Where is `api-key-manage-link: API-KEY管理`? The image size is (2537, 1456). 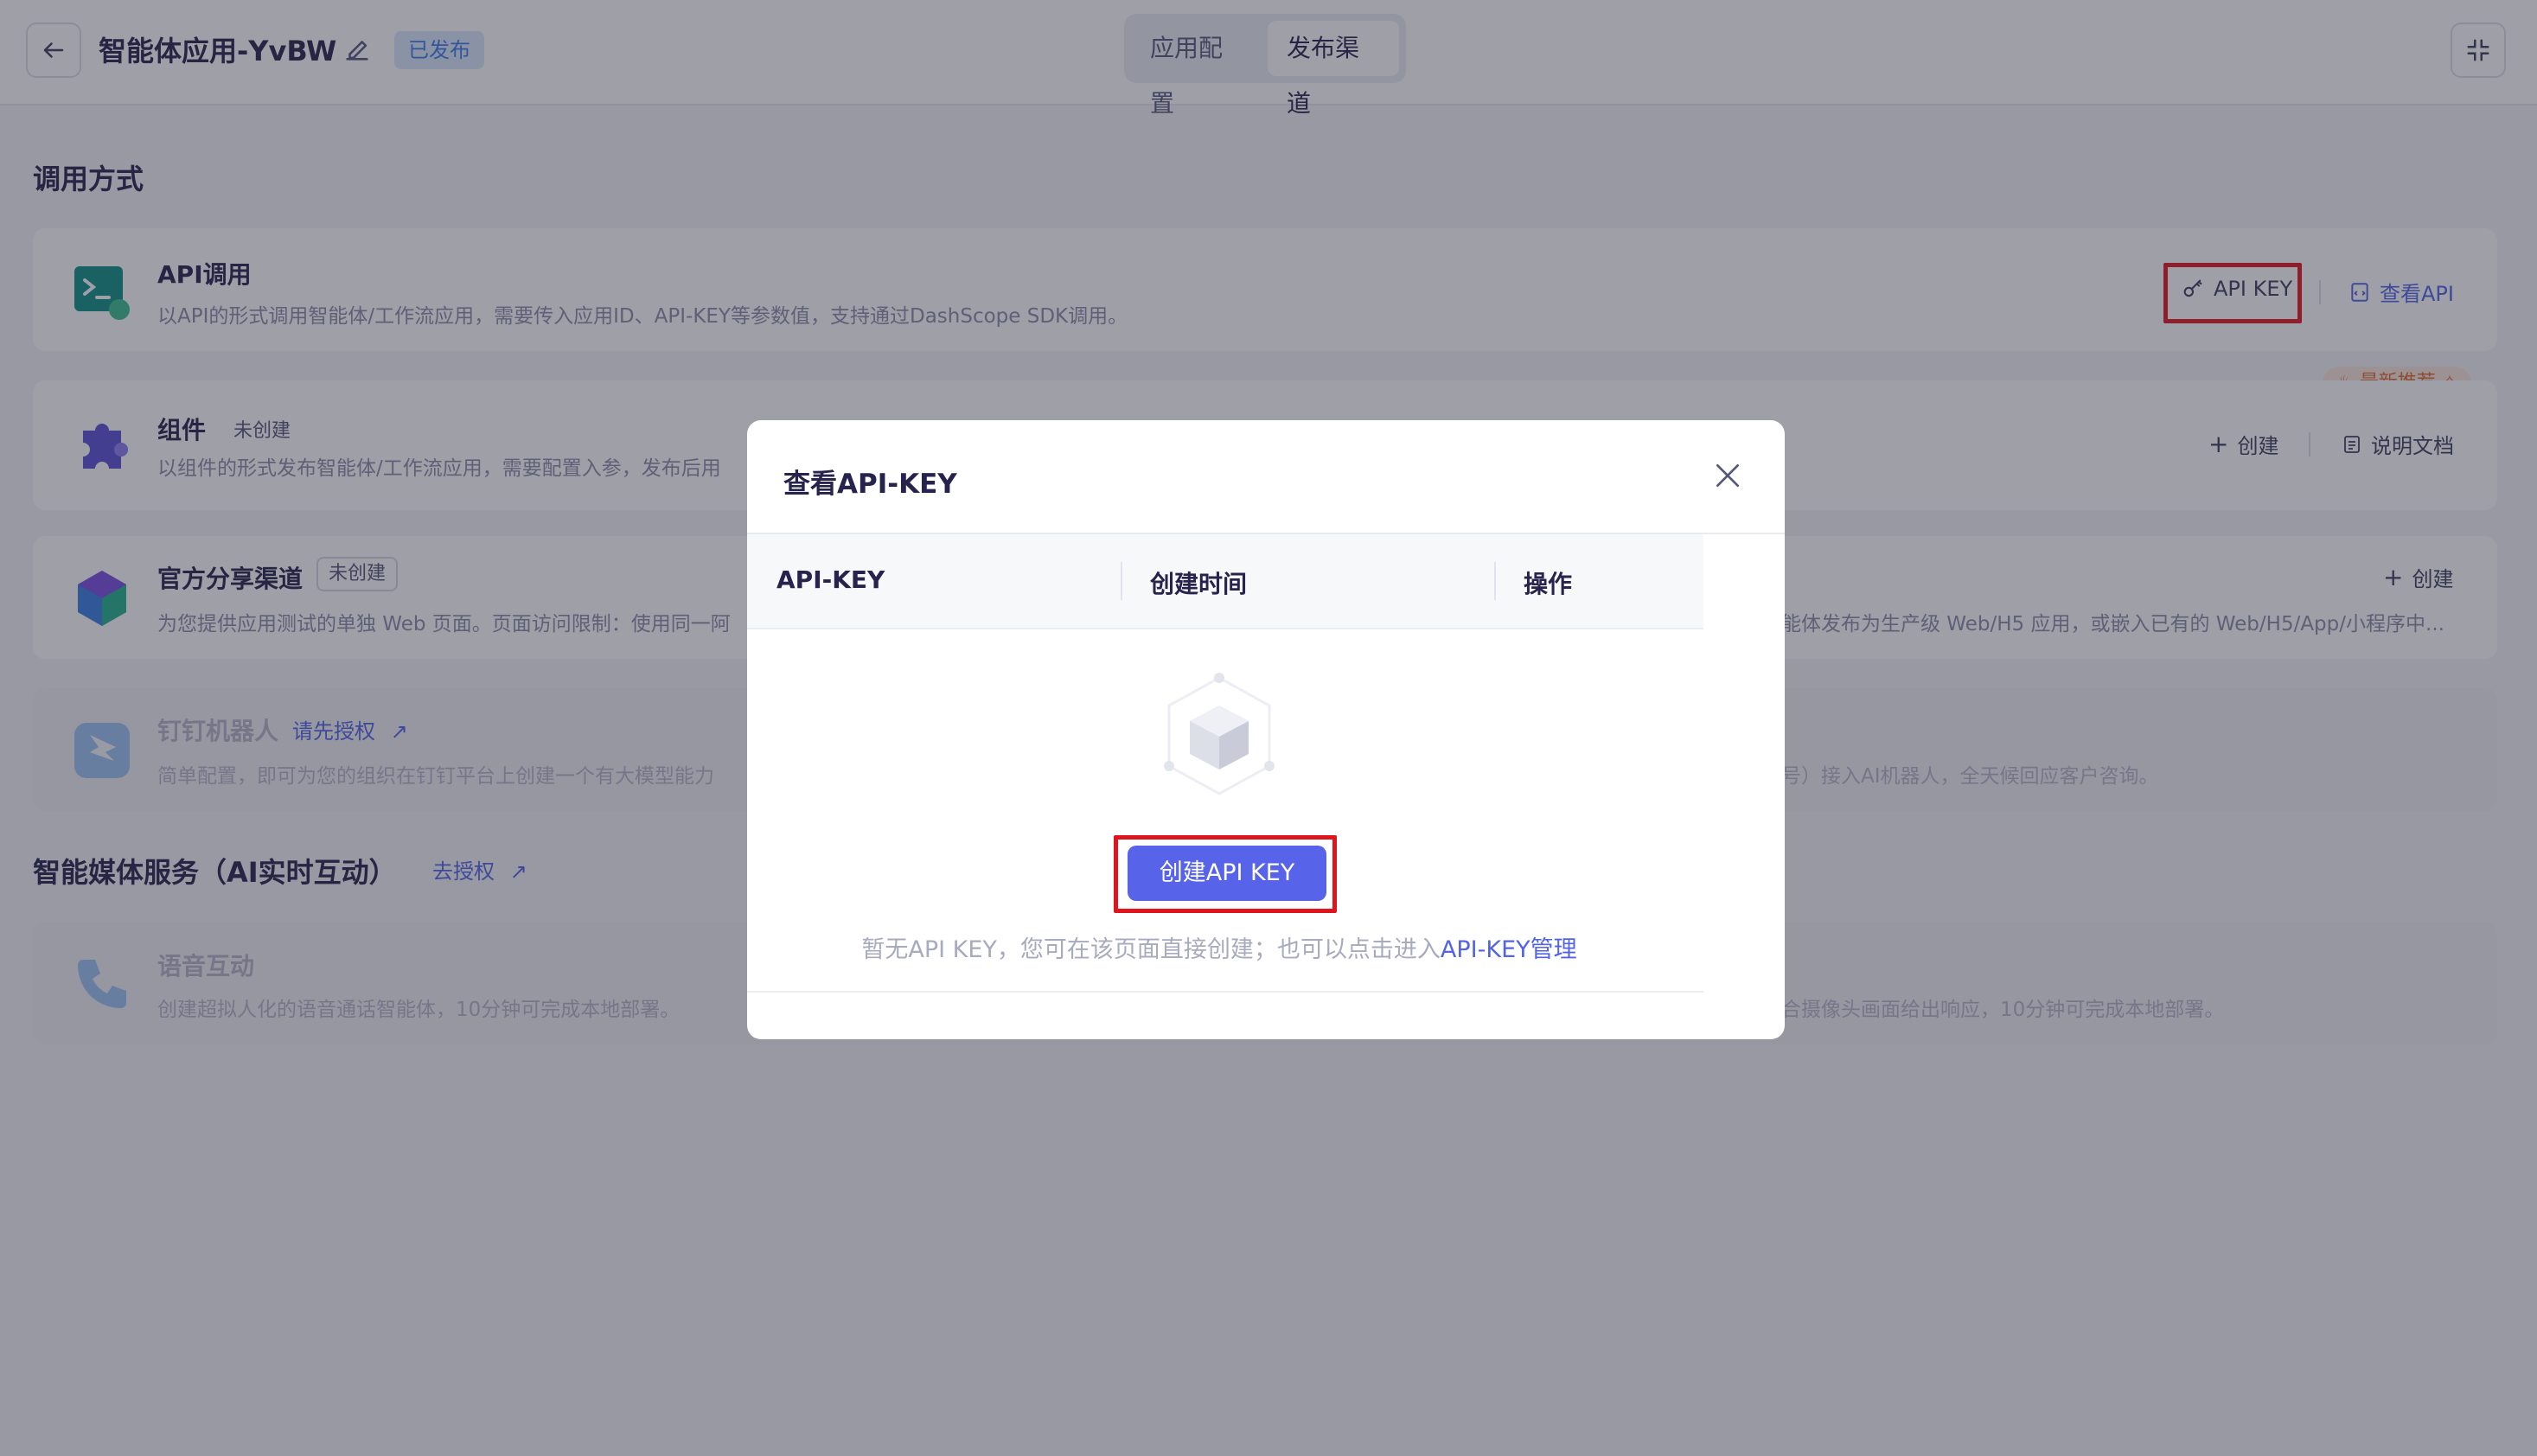
api-key-manage-link: API-KEY管理 is located at coordinates (1509, 949).